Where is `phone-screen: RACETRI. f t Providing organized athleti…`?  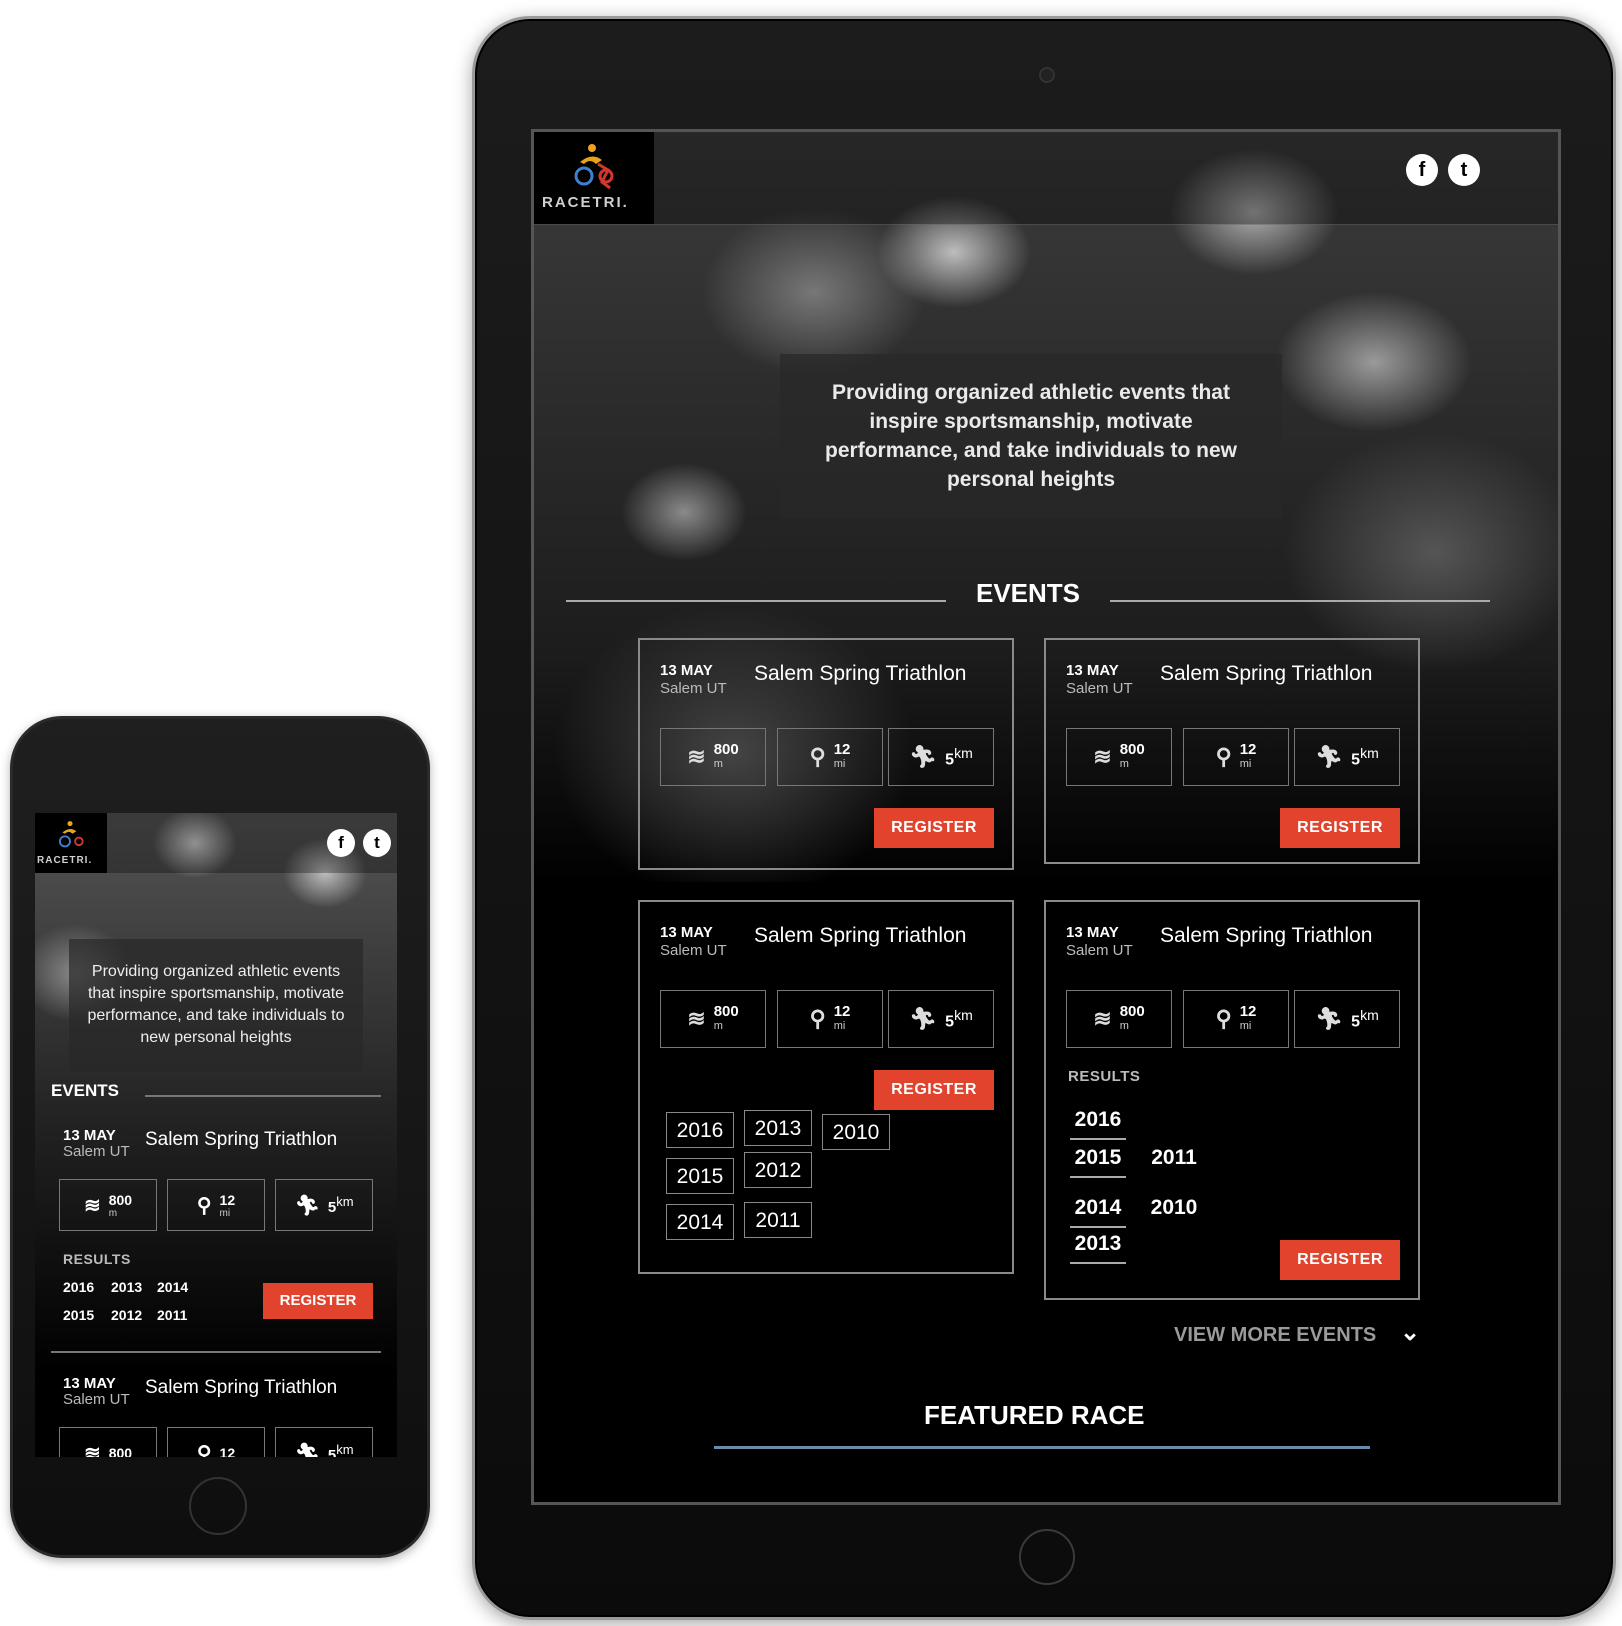 phone-screen: RACETRI. f t Providing organized athleti… is located at coordinates (216, 1135).